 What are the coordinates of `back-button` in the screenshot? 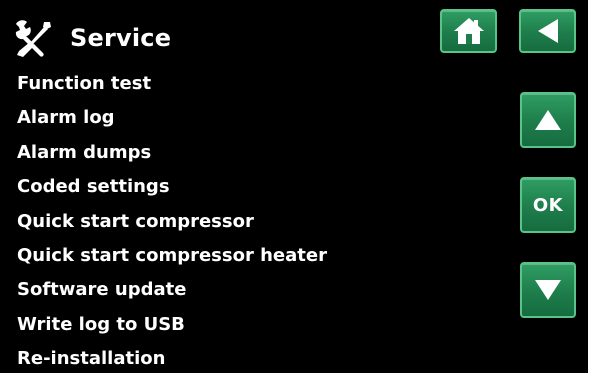 It's located at (547, 31).